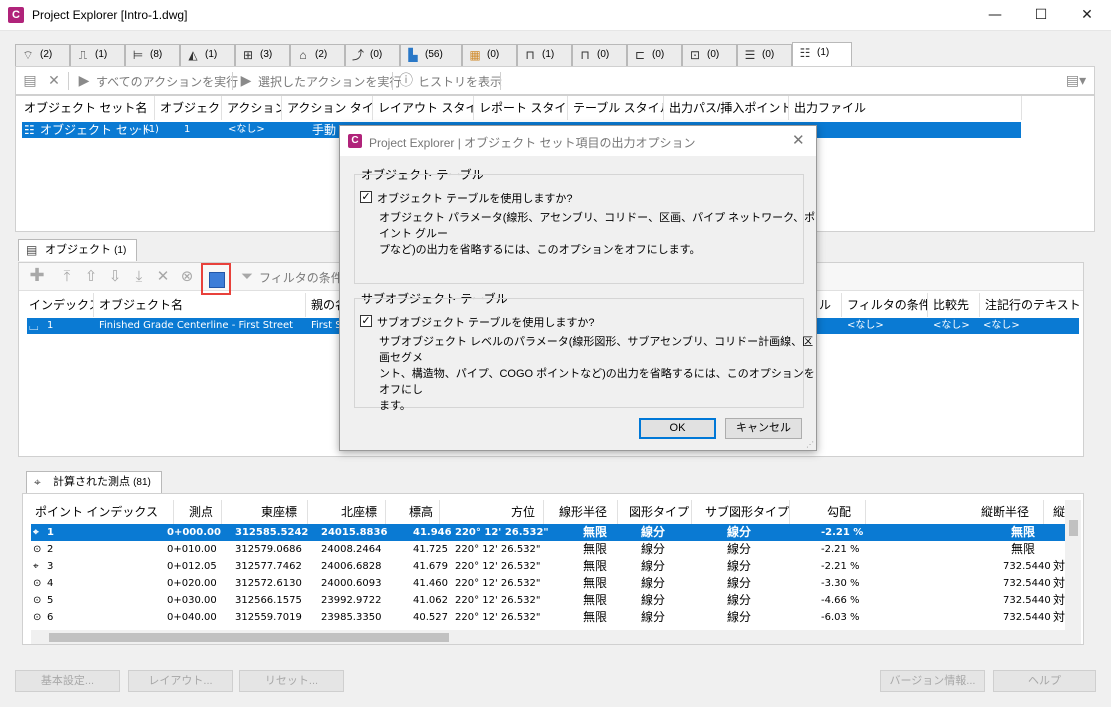 The height and width of the screenshot is (707, 1111). Describe the element at coordinates (839, 512) in the screenshot. I see `column-header: 勾配` at that location.